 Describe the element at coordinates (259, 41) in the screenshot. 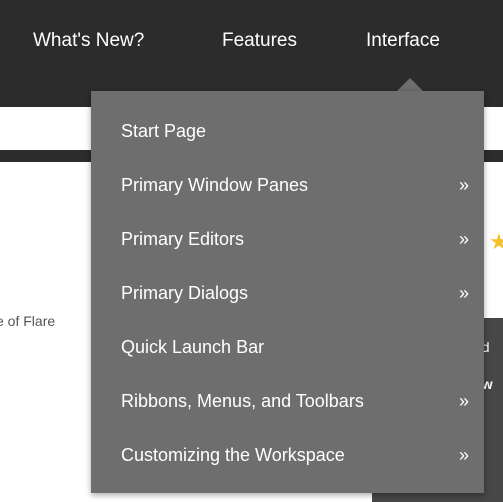

I see `nav-item-features: Features` at that location.